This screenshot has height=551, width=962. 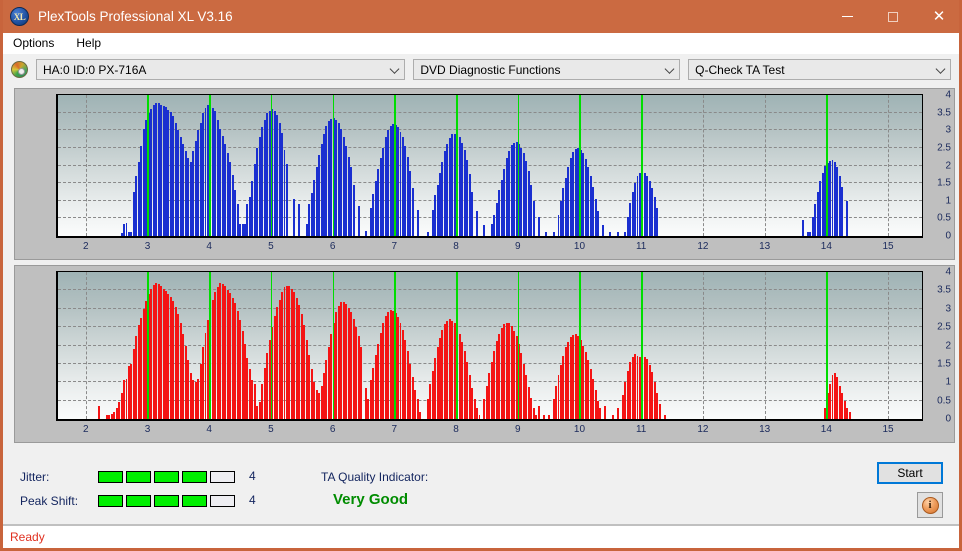 What do you see at coordinates (490, 69) in the screenshot?
I see `function-select-value: DVD Diagnostic Functions` at bounding box center [490, 69].